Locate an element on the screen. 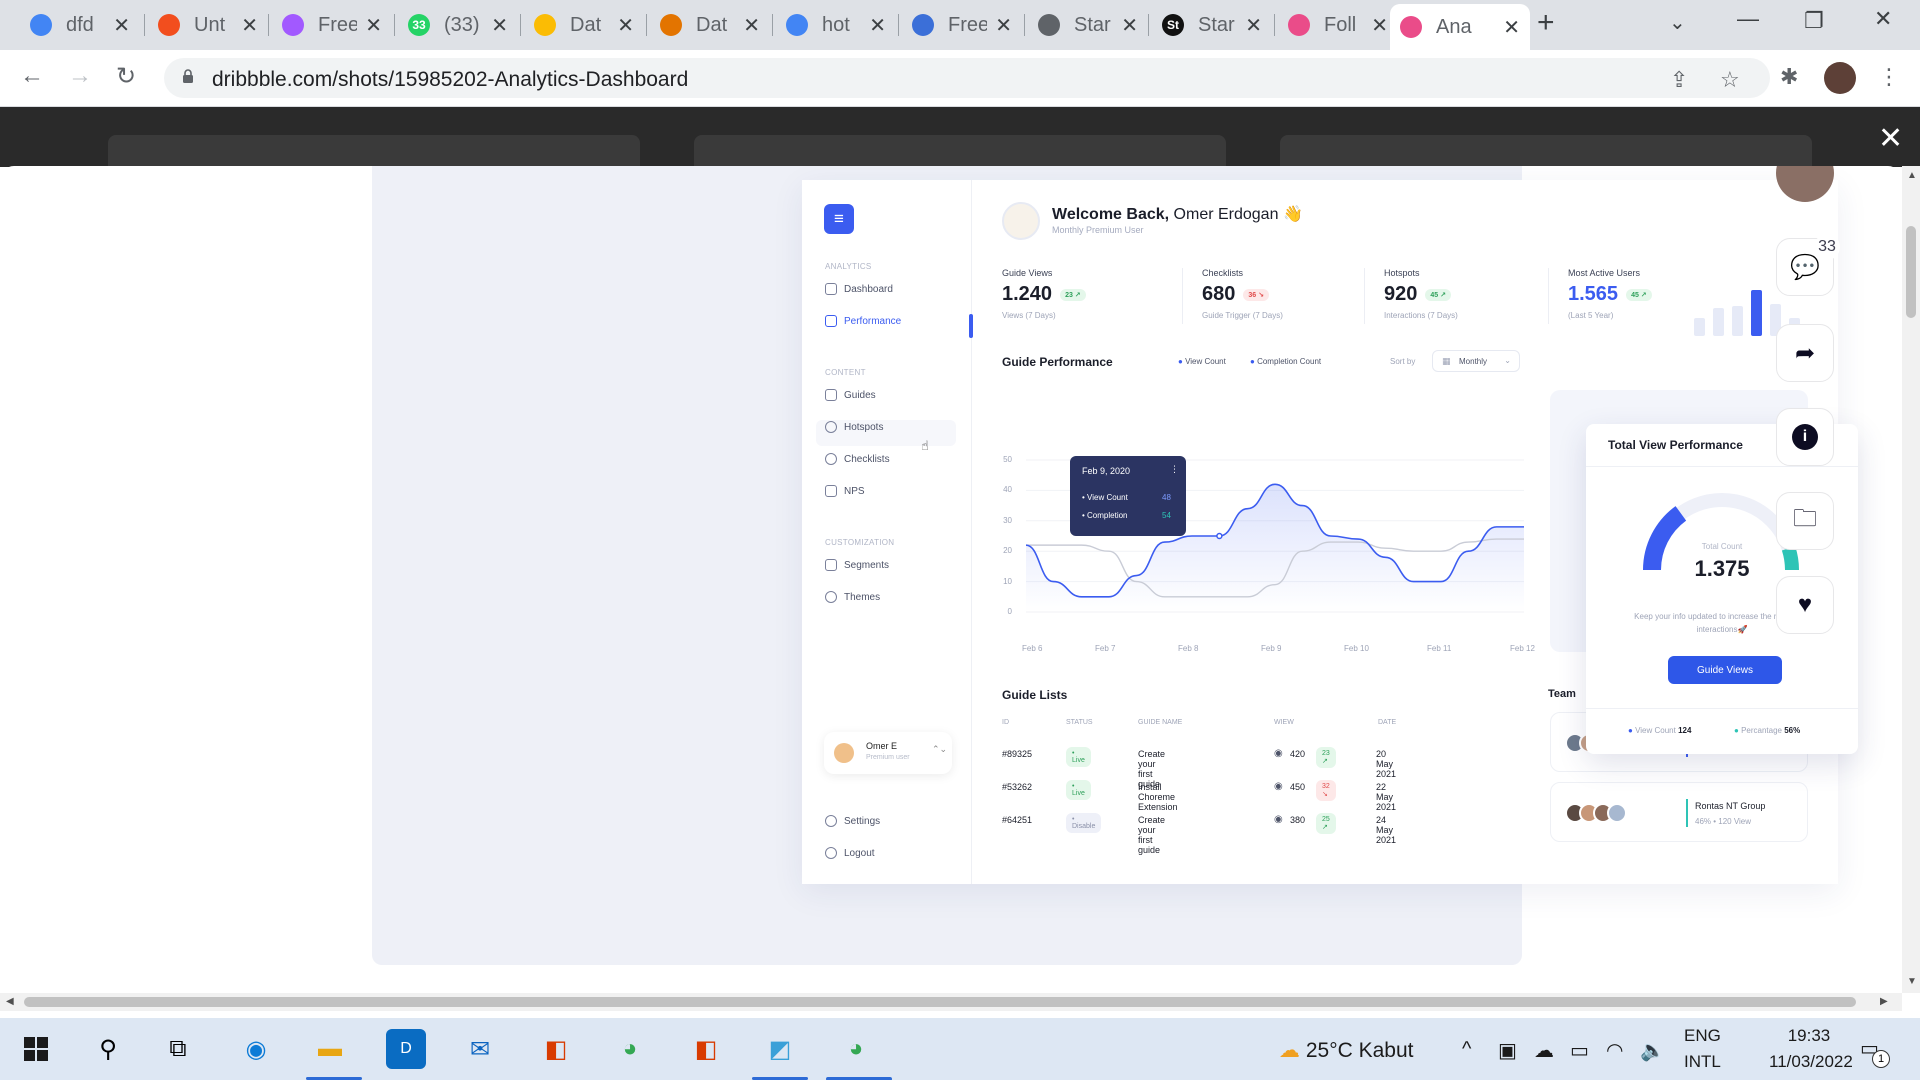  share-icon: ⇪ is located at coordinates (1679, 80).